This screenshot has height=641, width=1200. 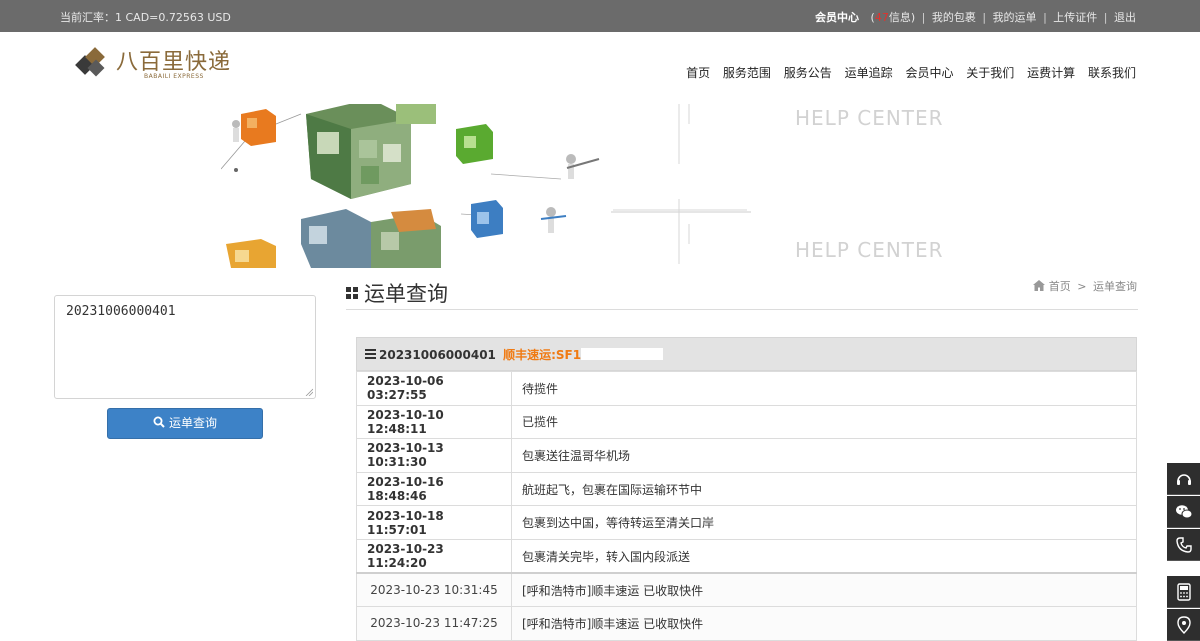 I want to click on location-button, so click(x=1183, y=625).